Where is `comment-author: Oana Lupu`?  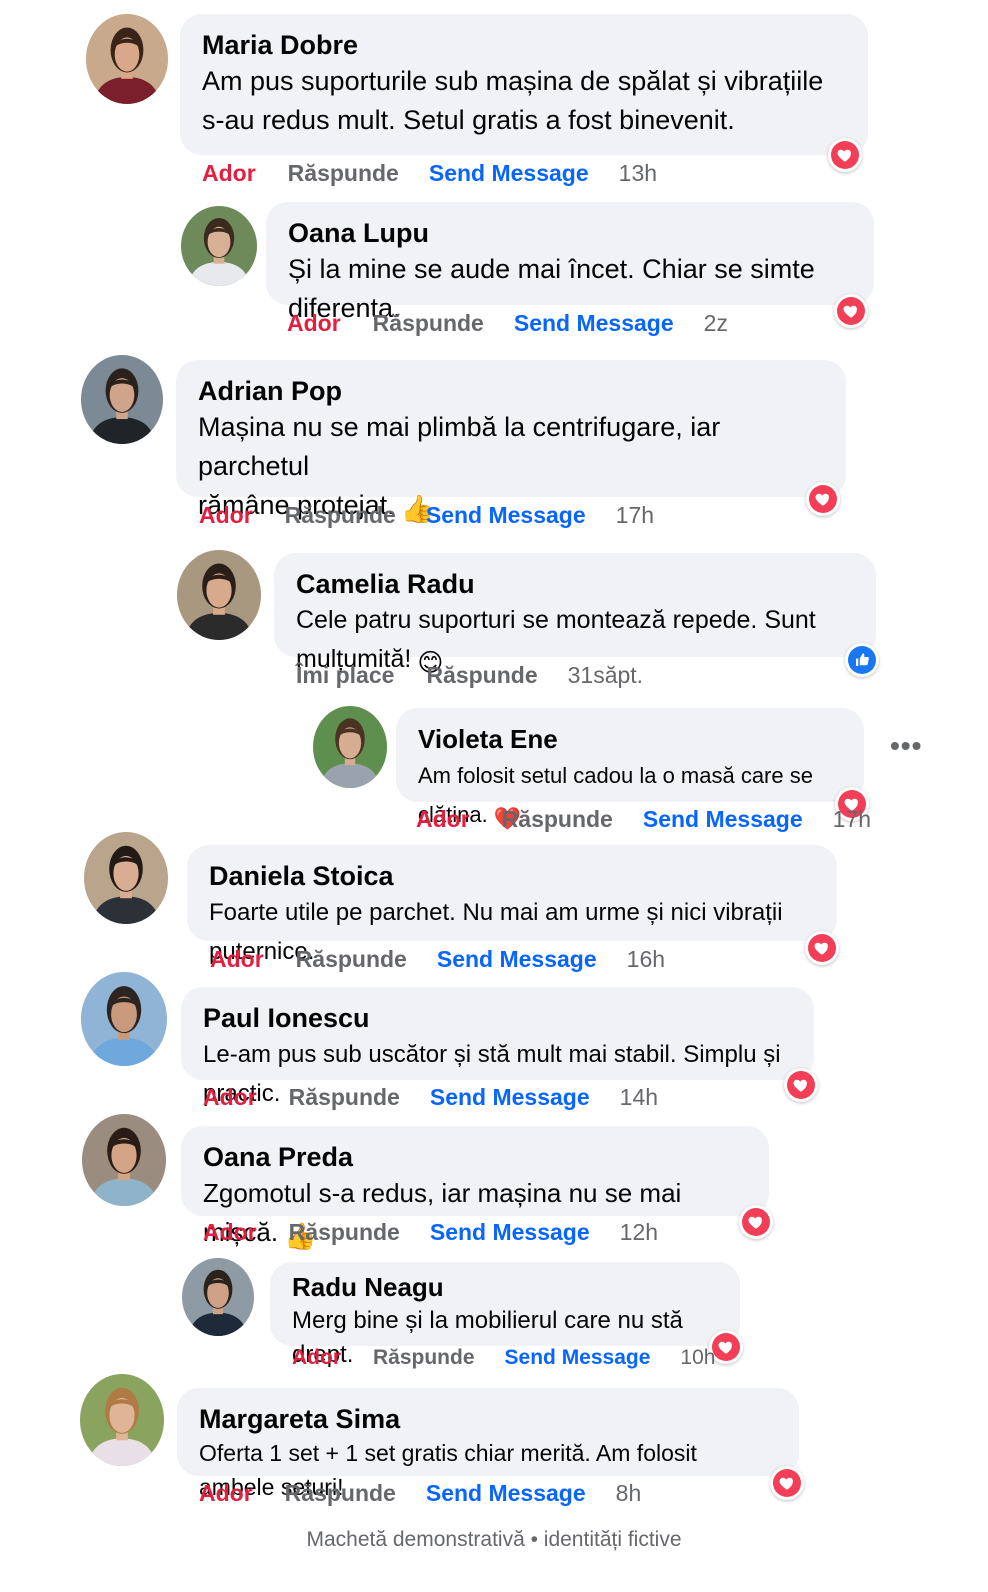
comment-author: Oana Lupu is located at coordinates (570, 233).